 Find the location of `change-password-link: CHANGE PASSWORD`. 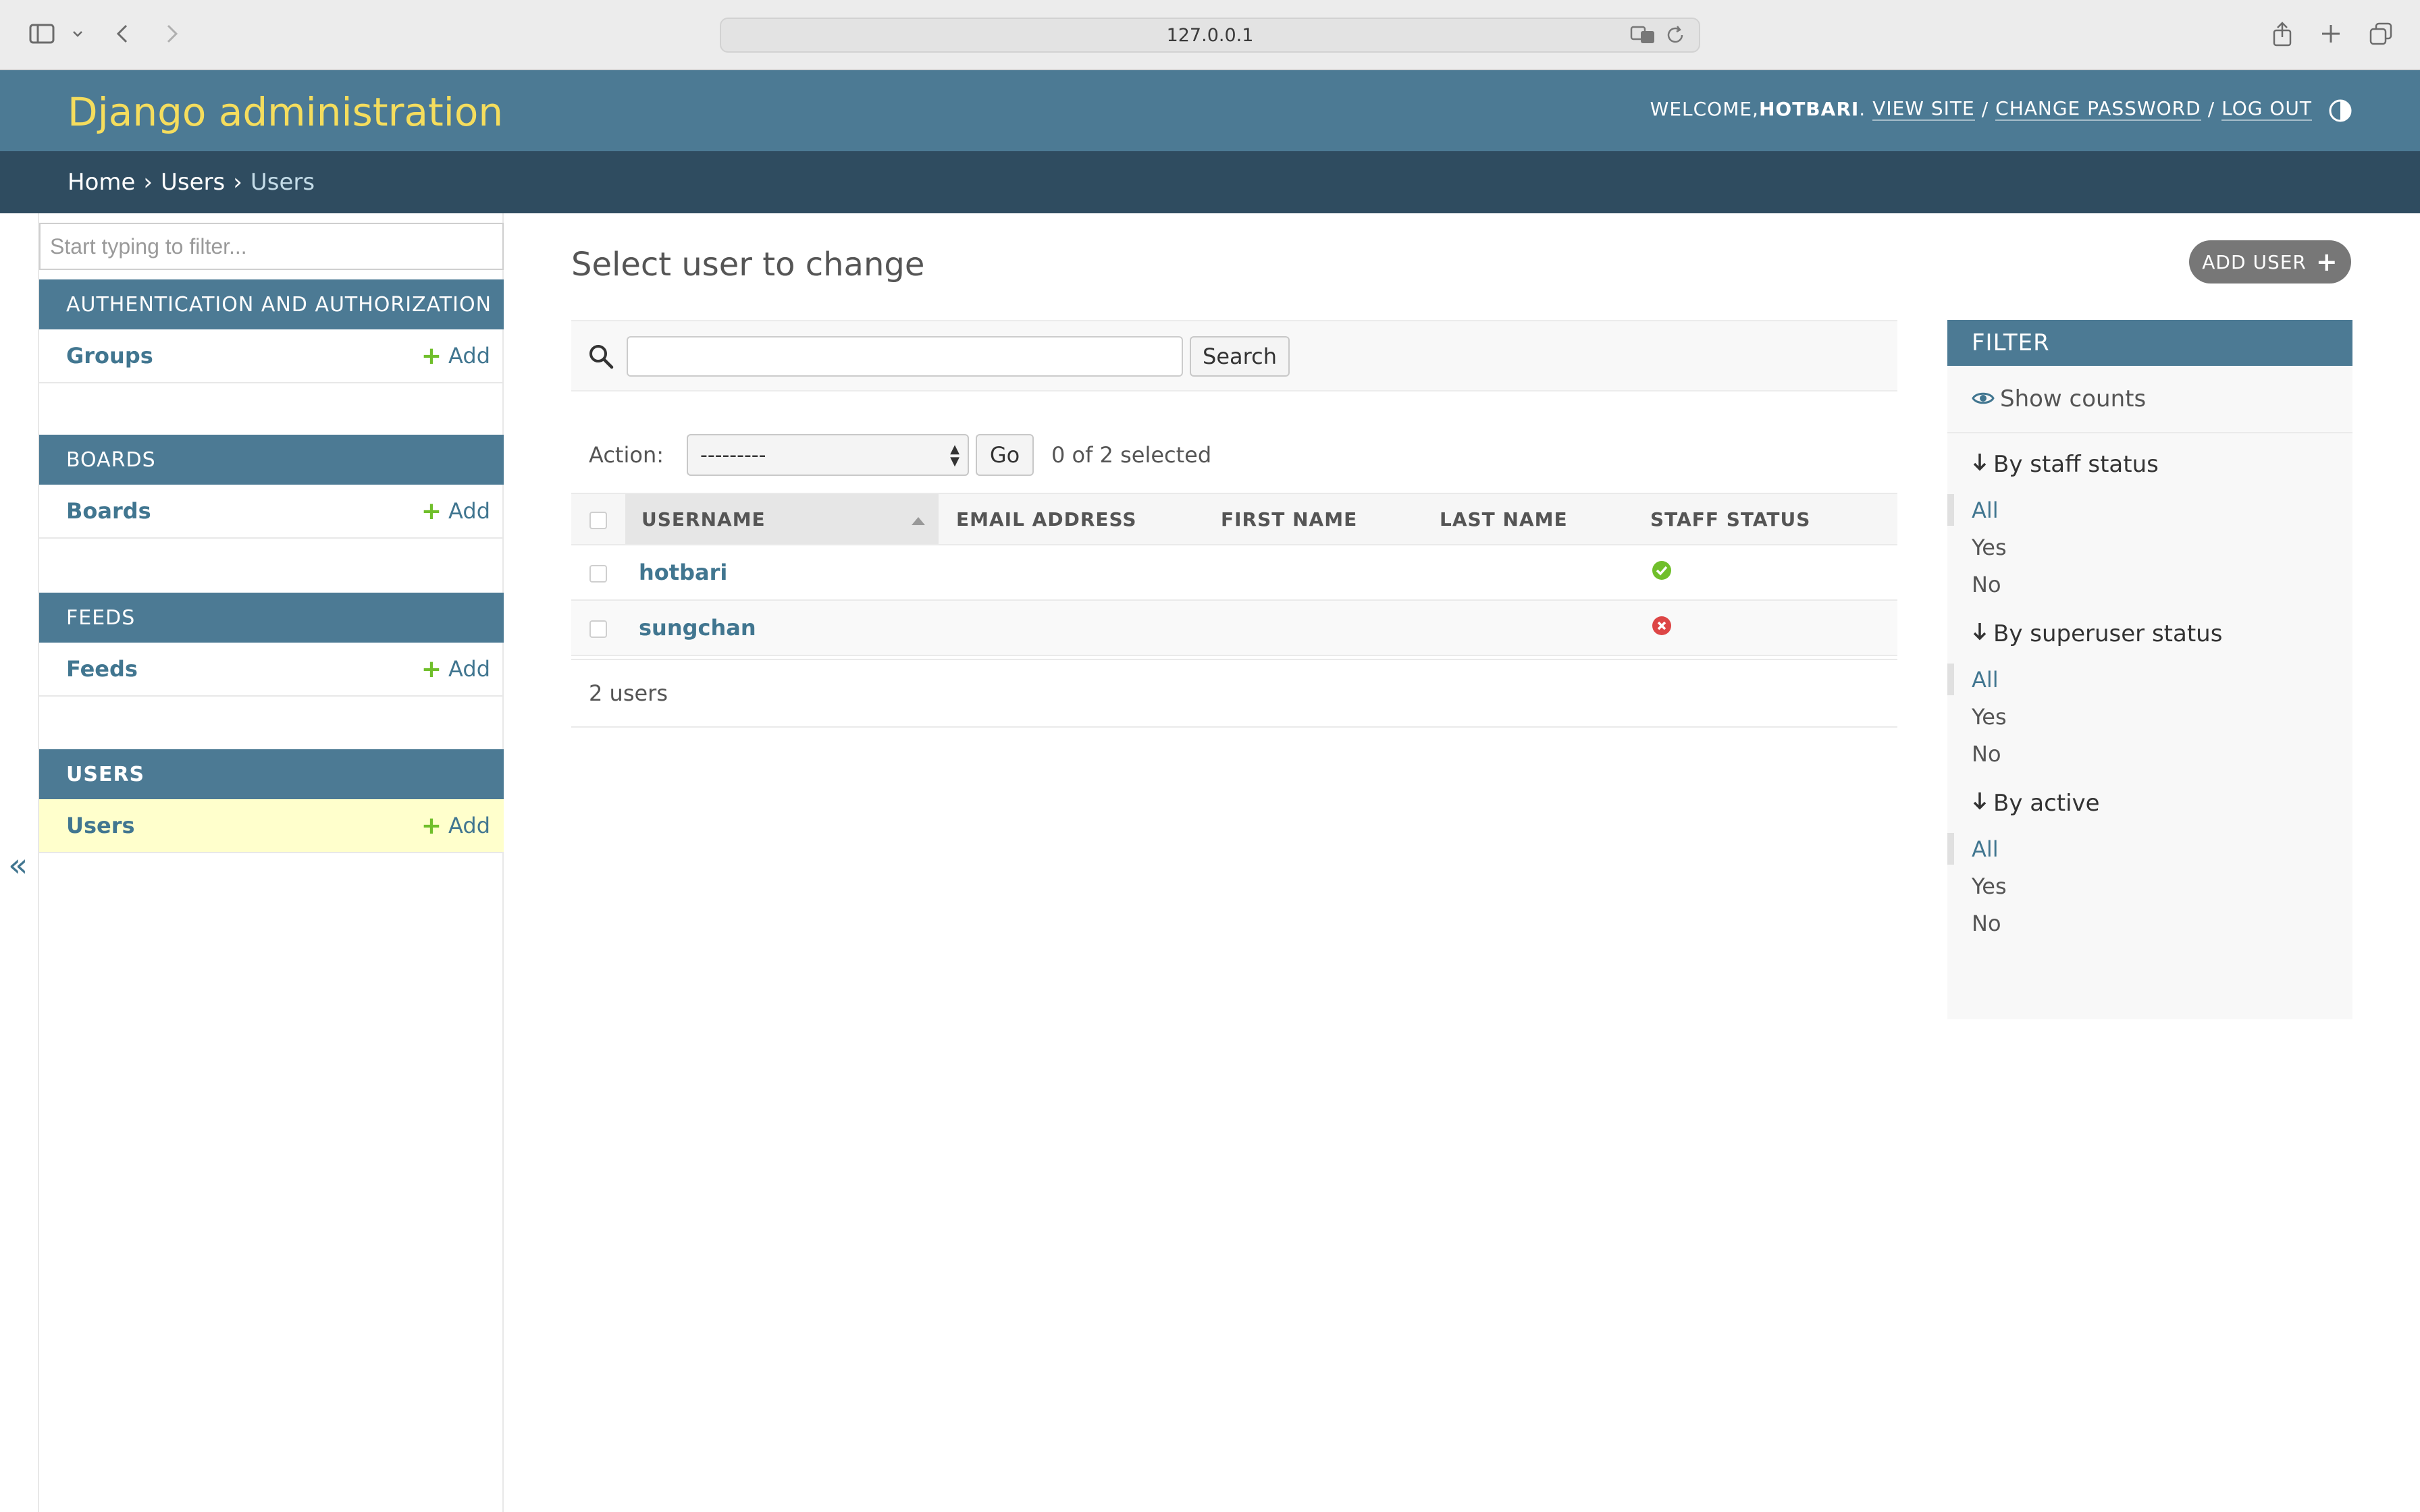

change-password-link: CHANGE PASSWORD is located at coordinates (2098, 109).